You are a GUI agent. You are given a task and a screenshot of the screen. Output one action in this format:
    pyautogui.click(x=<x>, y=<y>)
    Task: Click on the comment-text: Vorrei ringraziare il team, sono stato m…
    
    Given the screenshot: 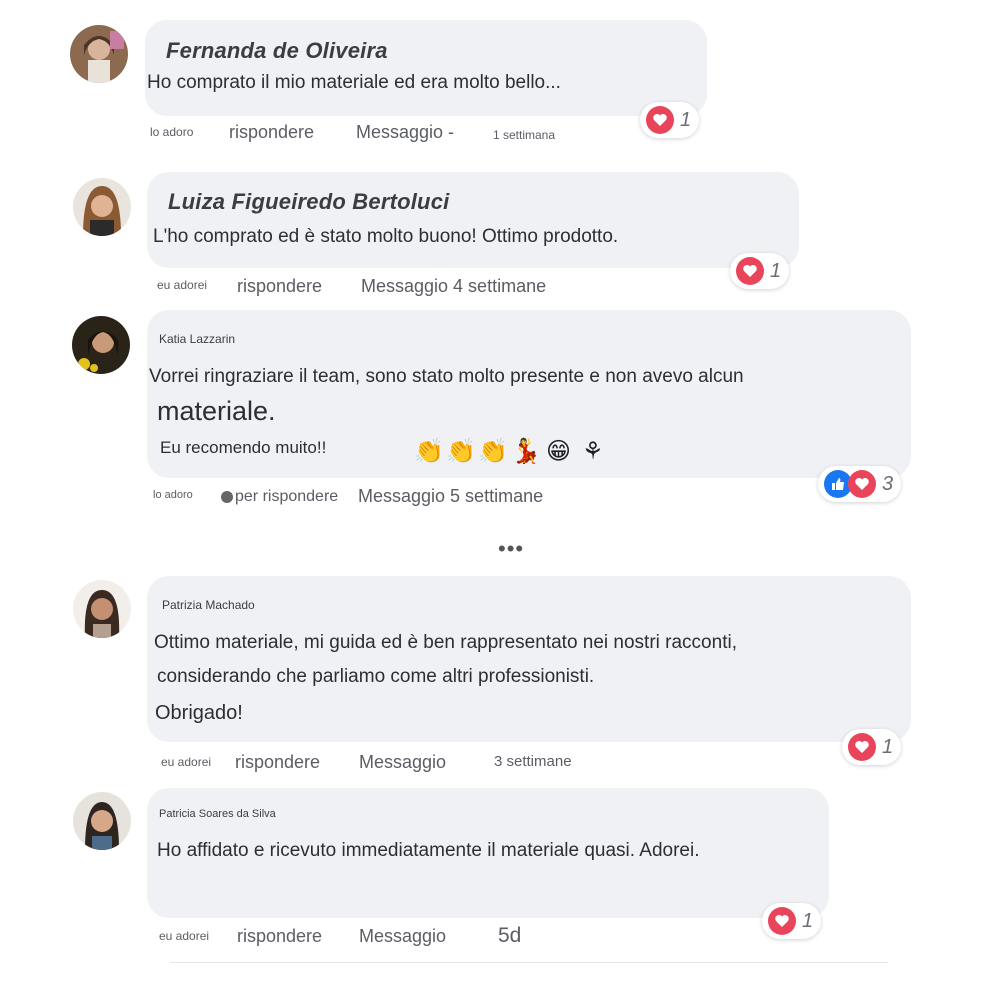 What is the action you would take?
    pyautogui.click(x=446, y=376)
    